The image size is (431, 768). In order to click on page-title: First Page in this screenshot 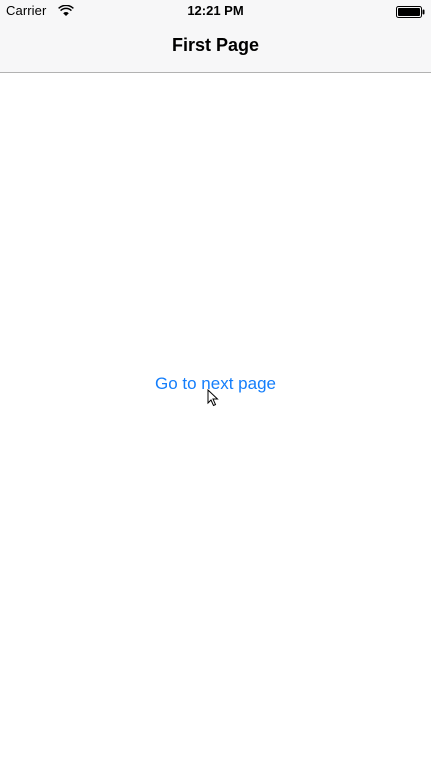, I will do `click(215, 45)`.